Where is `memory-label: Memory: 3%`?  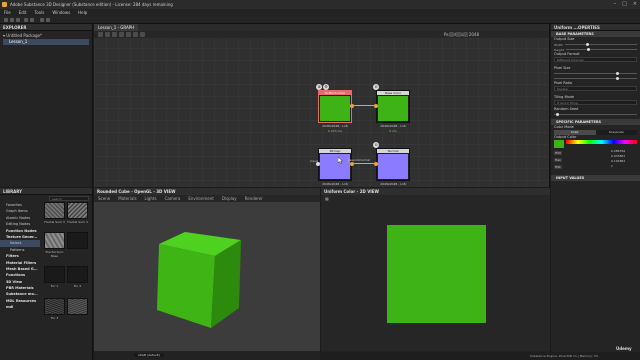
memory-label: Memory: 3% is located at coordinates (589, 356).